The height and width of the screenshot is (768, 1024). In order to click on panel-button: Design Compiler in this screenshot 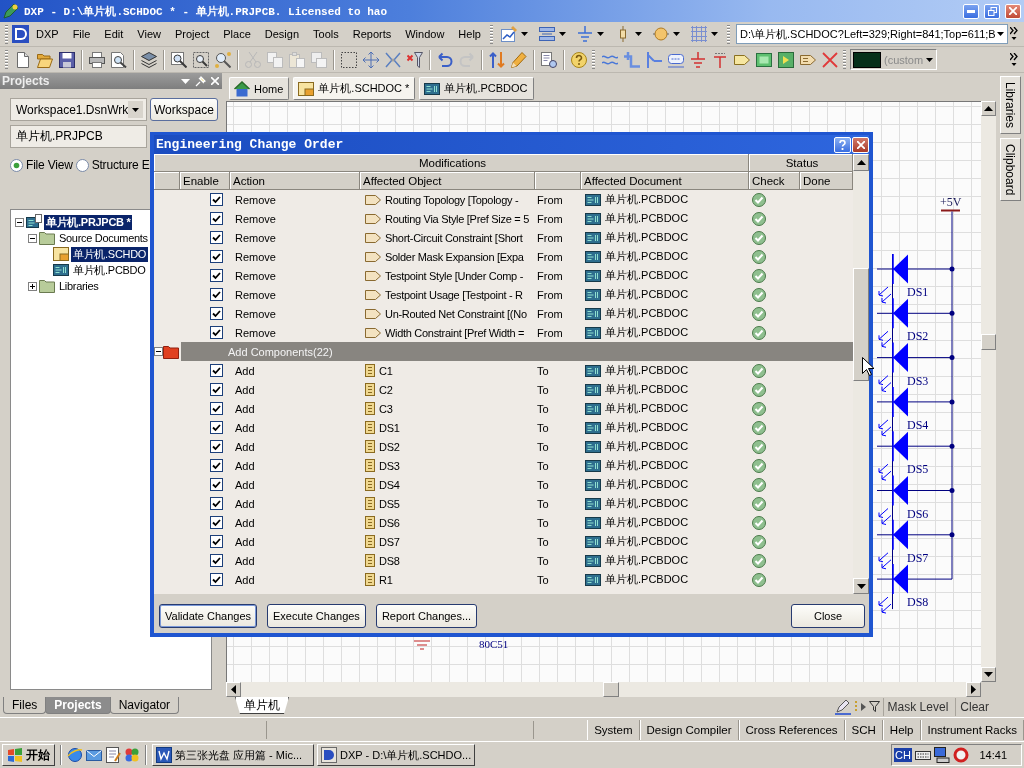, I will do `click(689, 729)`.